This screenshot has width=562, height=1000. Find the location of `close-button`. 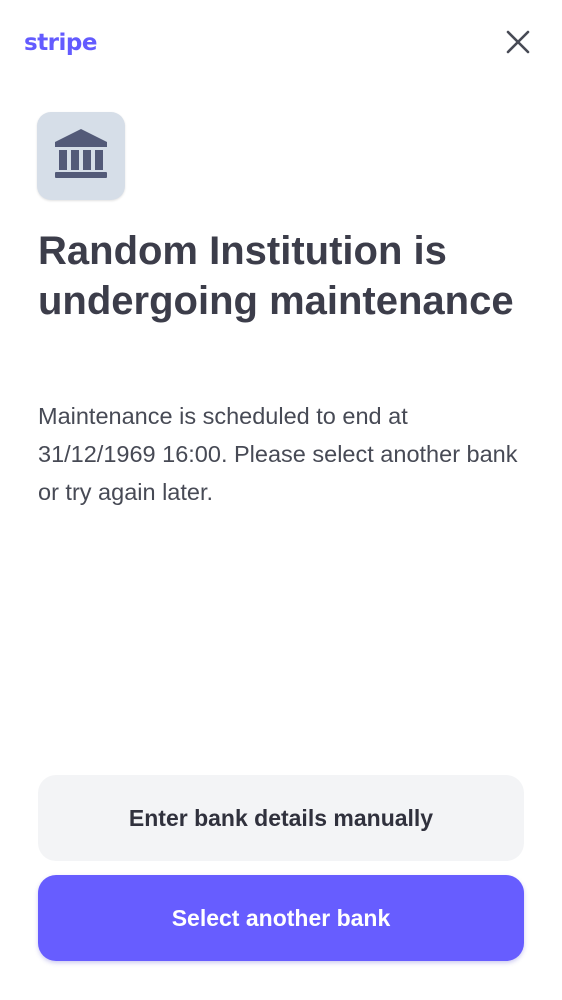

close-button is located at coordinates (518, 44).